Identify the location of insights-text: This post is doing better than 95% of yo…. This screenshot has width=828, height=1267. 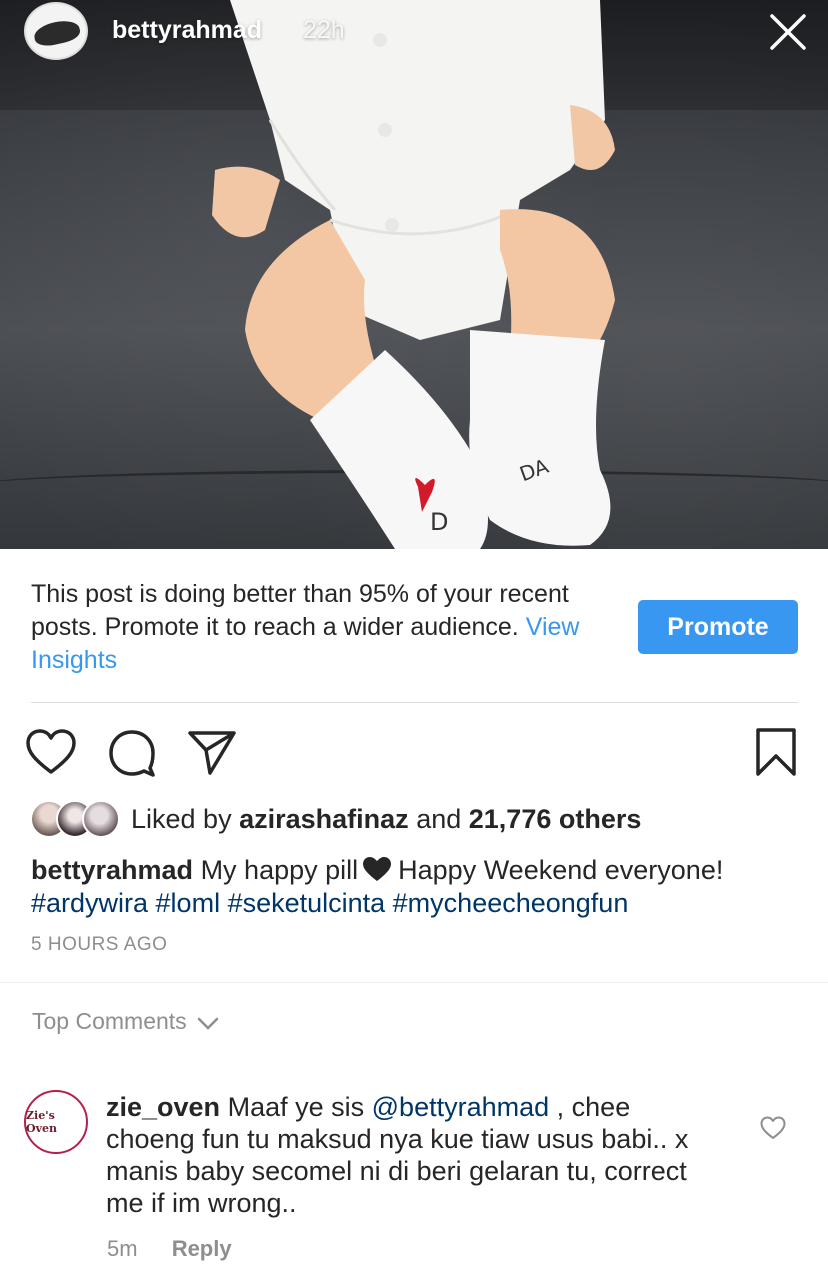
(300, 610).